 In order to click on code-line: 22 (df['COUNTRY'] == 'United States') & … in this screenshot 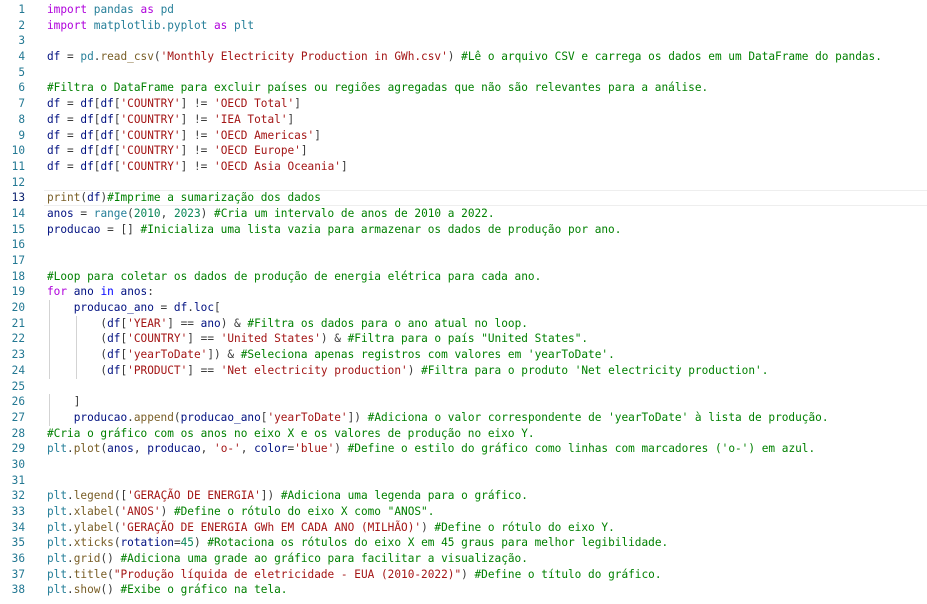, I will do `click(463, 339)`.